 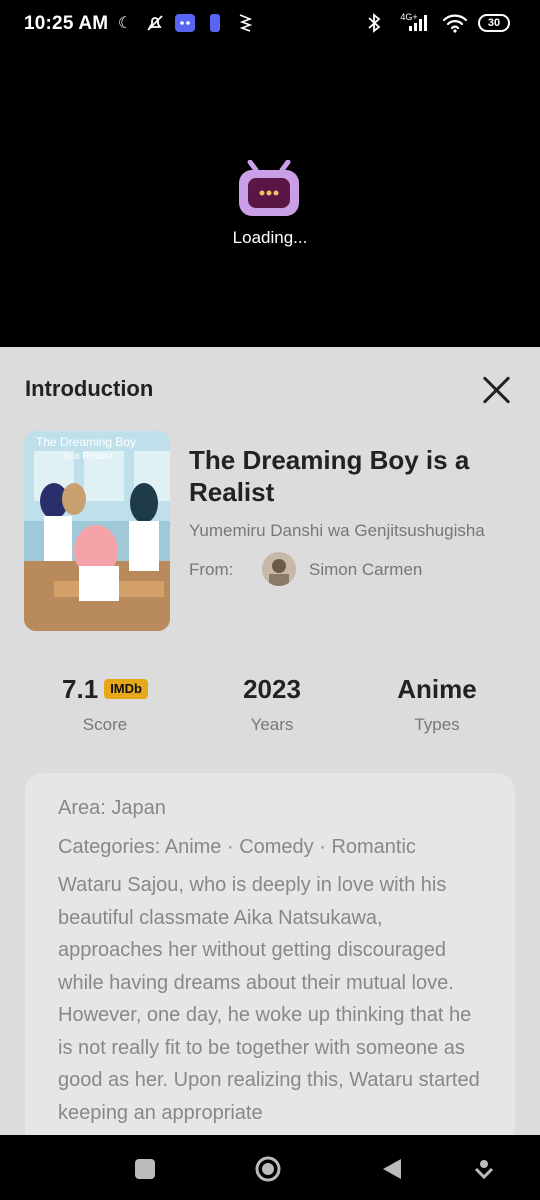 I want to click on close-icon, so click(x=497, y=390).